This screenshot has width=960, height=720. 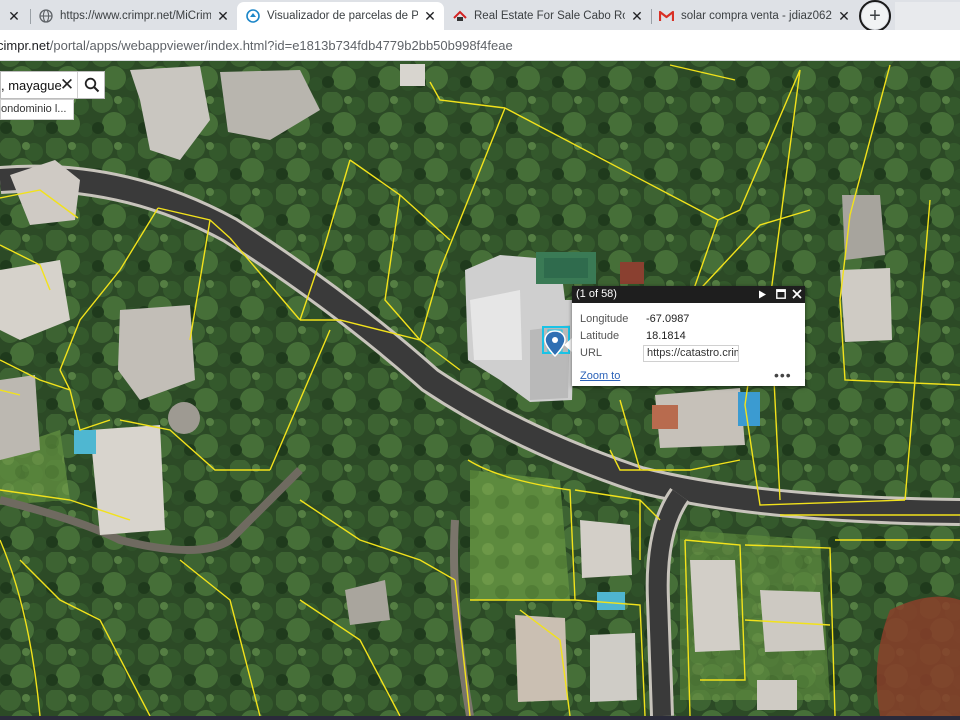 What do you see at coordinates (668, 319) in the screenshot?
I see `longitude-value: -67.0987` at bounding box center [668, 319].